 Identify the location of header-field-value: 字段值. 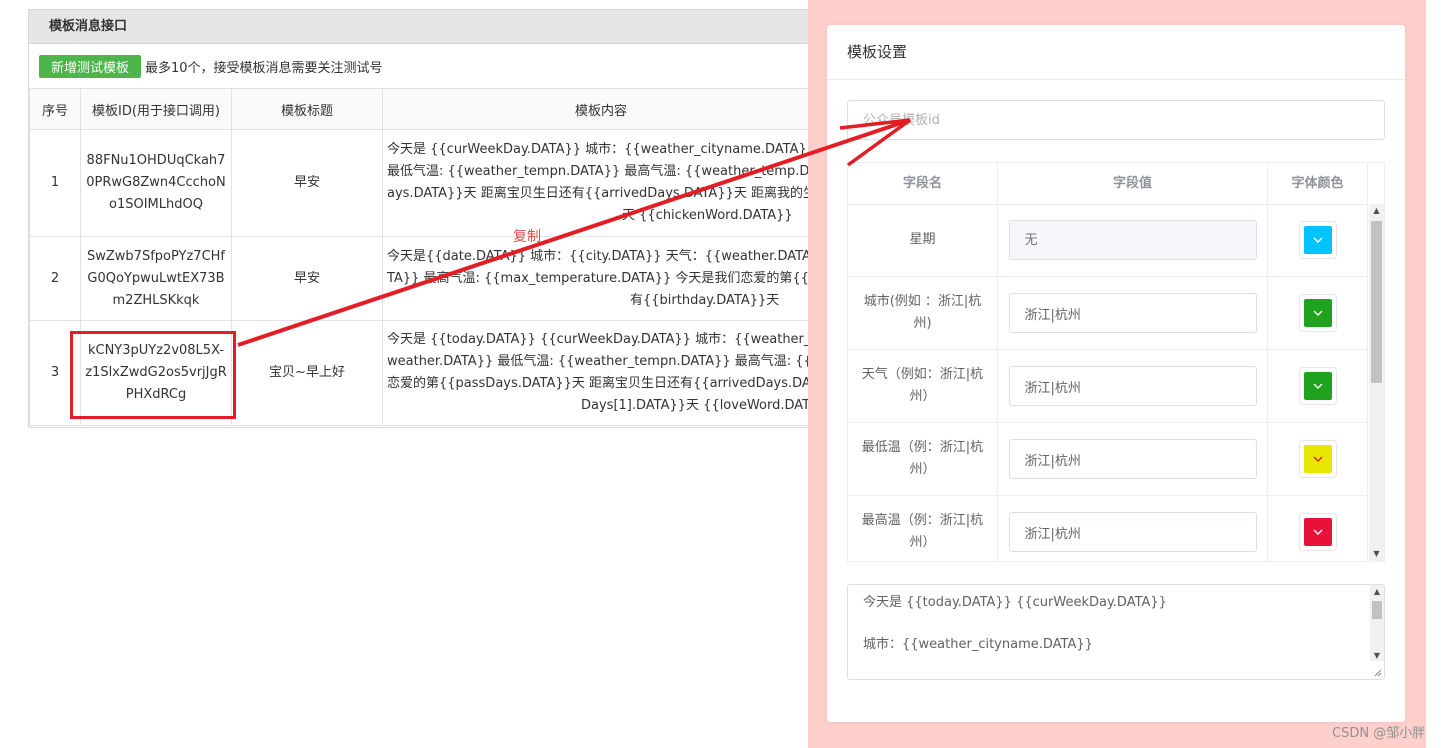
(1133, 183).